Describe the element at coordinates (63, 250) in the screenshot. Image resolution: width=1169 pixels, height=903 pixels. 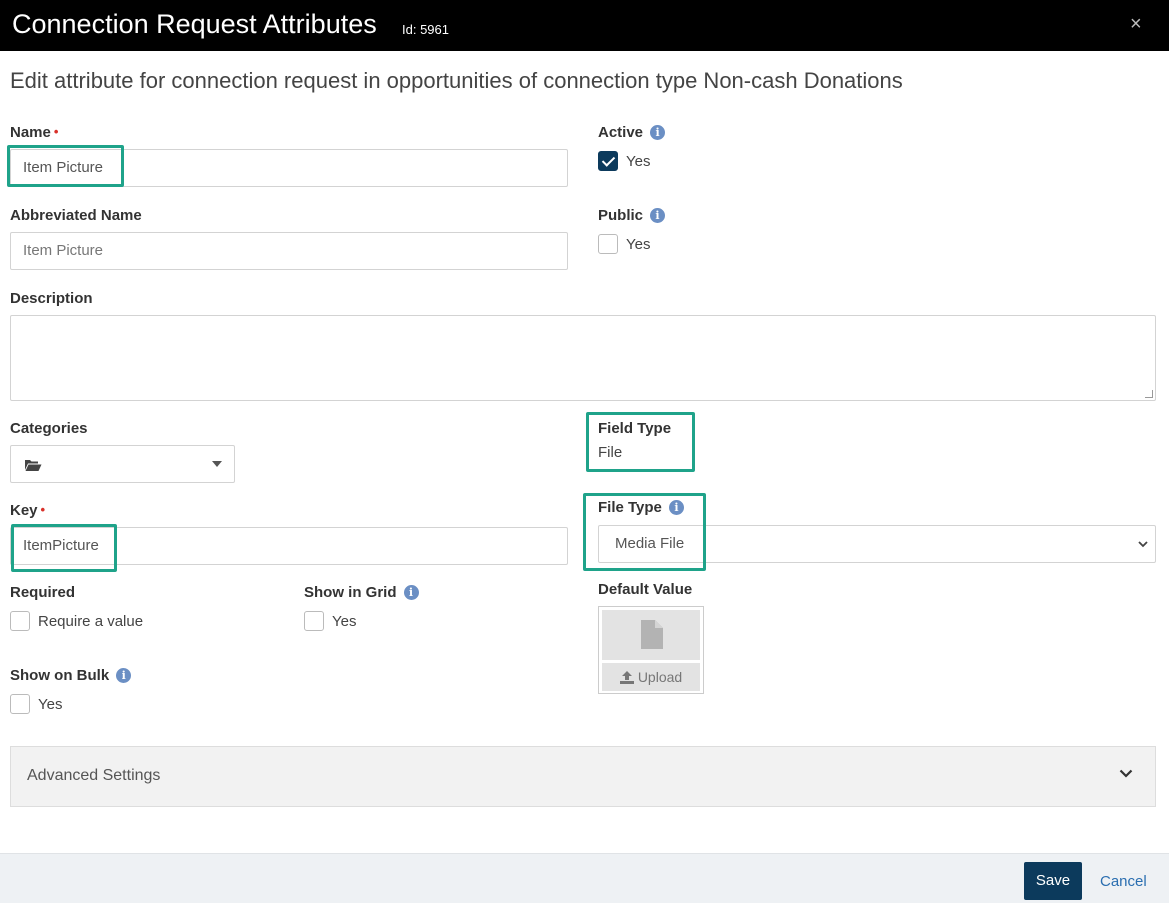
I see `abbreviated-name-placeholder: Item Picture` at that location.